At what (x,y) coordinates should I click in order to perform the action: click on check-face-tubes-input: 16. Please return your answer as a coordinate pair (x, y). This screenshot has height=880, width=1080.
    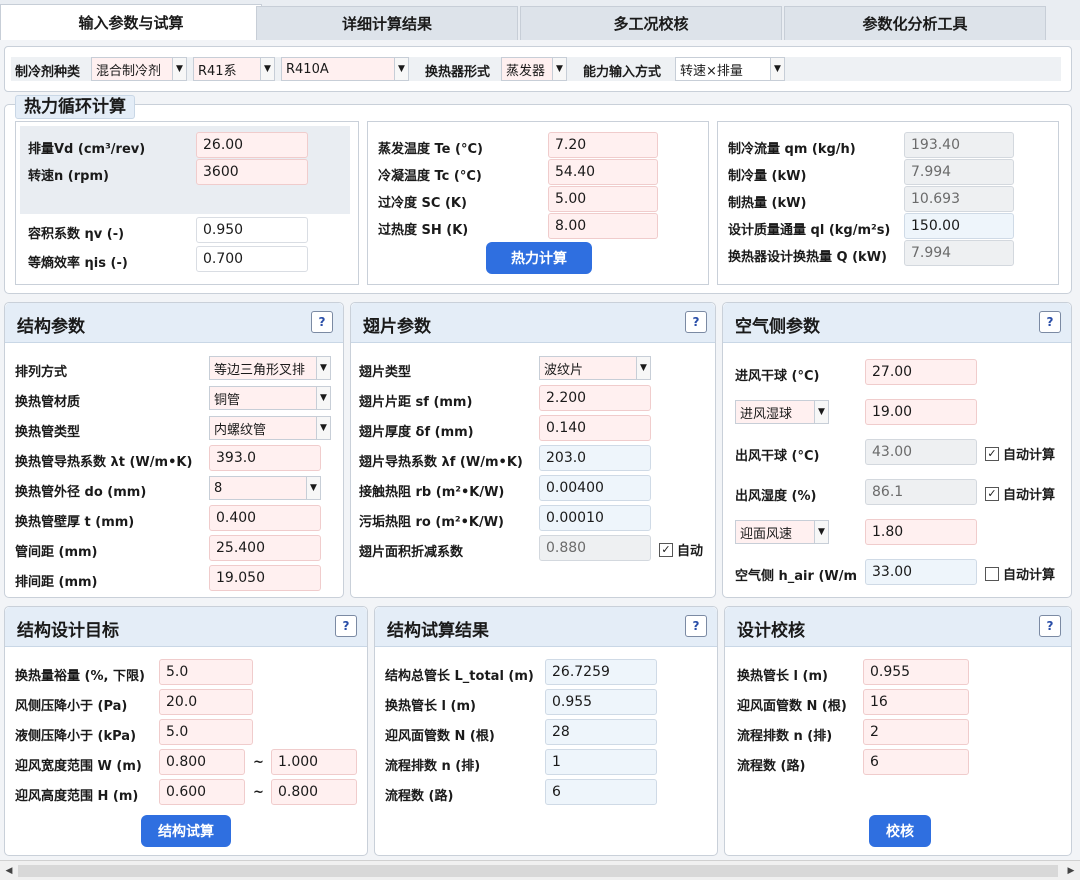
    Looking at the image, I should click on (916, 702).